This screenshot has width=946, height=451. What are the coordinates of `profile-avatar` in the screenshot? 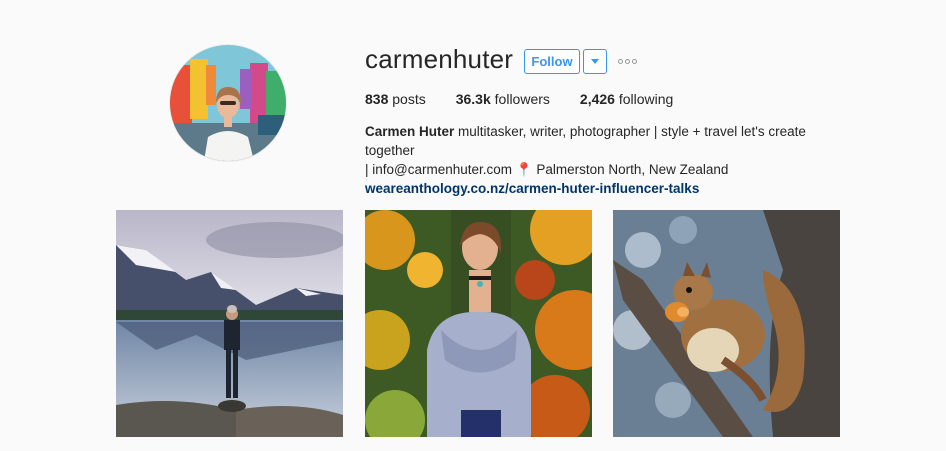 It's located at (228, 103).